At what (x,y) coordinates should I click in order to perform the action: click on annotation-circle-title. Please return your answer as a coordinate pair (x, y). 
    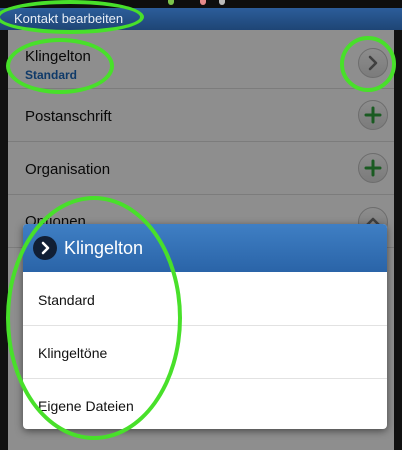
    Looking at the image, I should click on (72, 17).